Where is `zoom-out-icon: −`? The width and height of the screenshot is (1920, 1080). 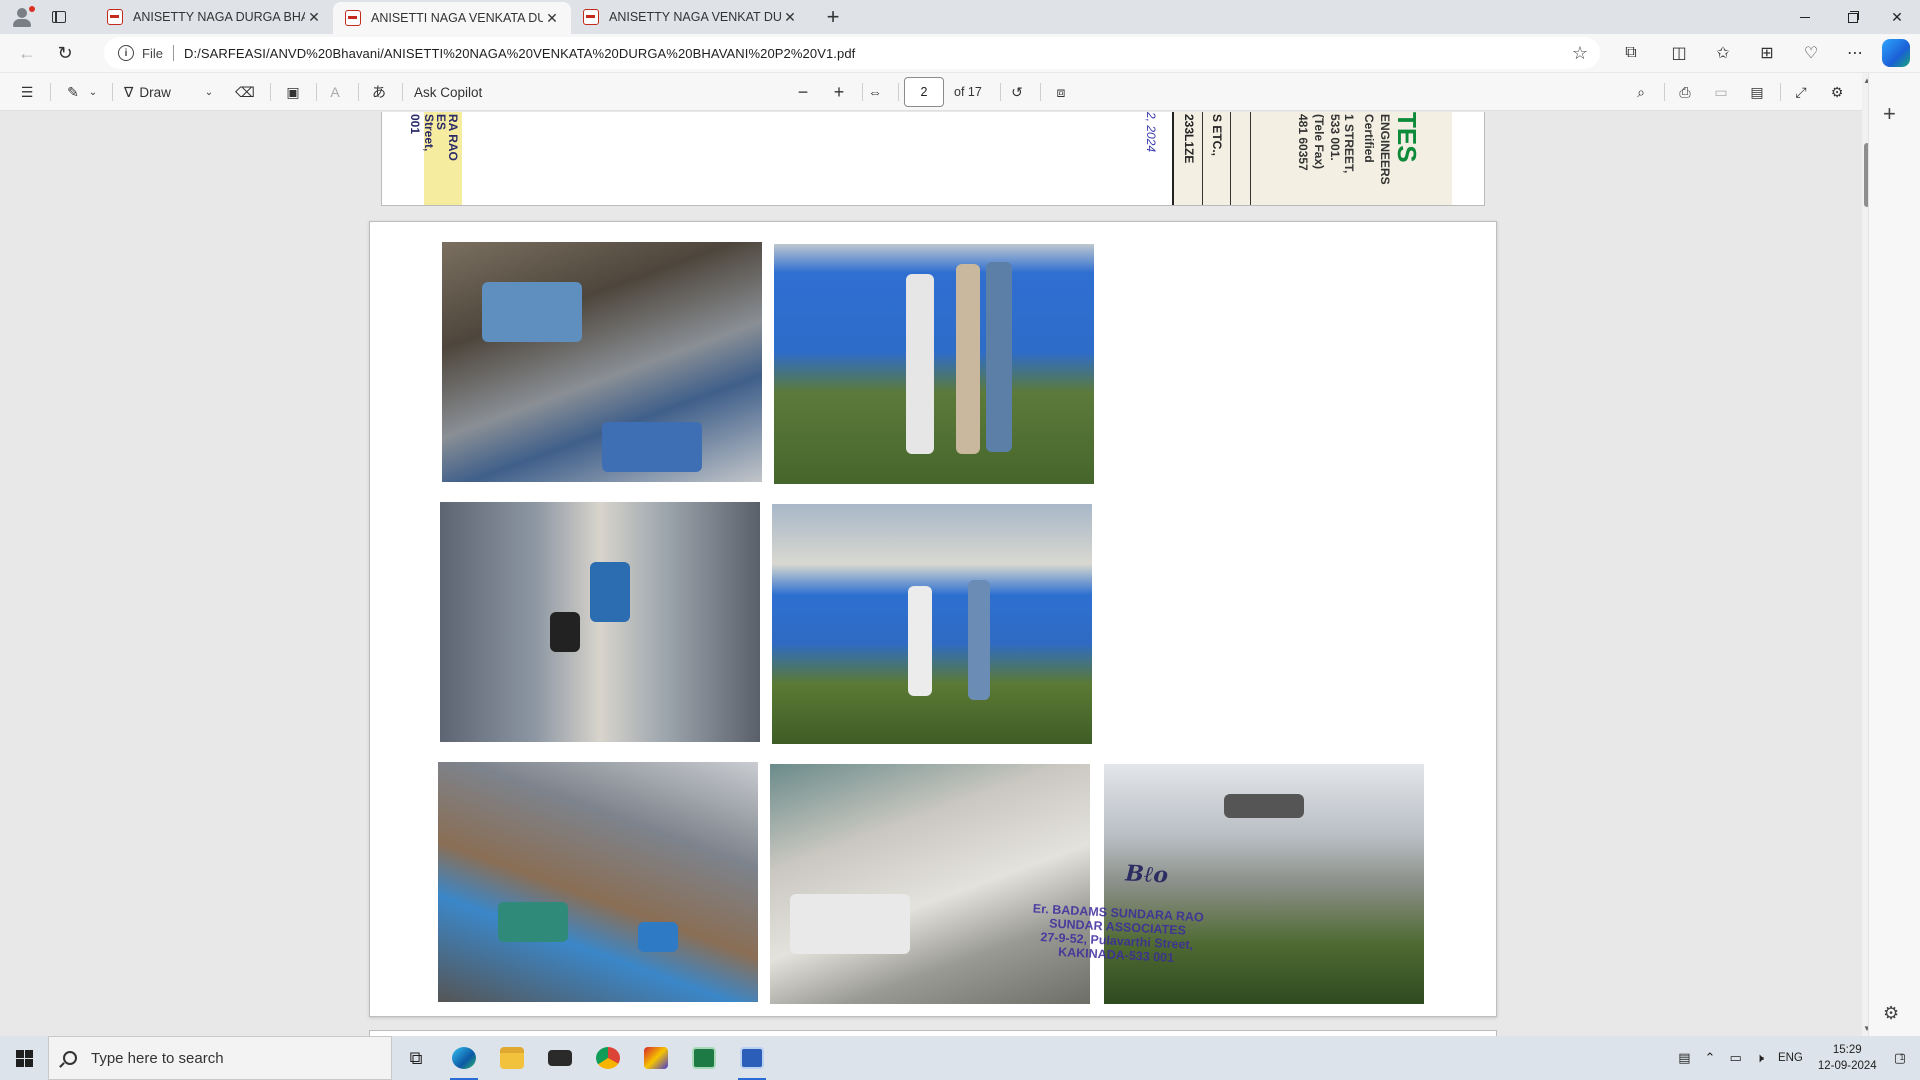 zoom-out-icon: − is located at coordinates (803, 92).